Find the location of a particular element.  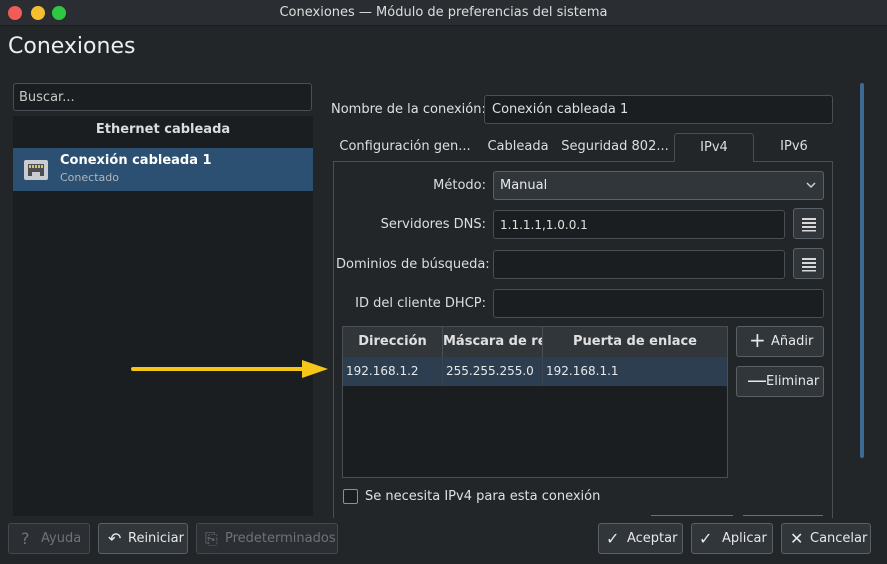

ok-label: Aceptar is located at coordinates (652, 538).